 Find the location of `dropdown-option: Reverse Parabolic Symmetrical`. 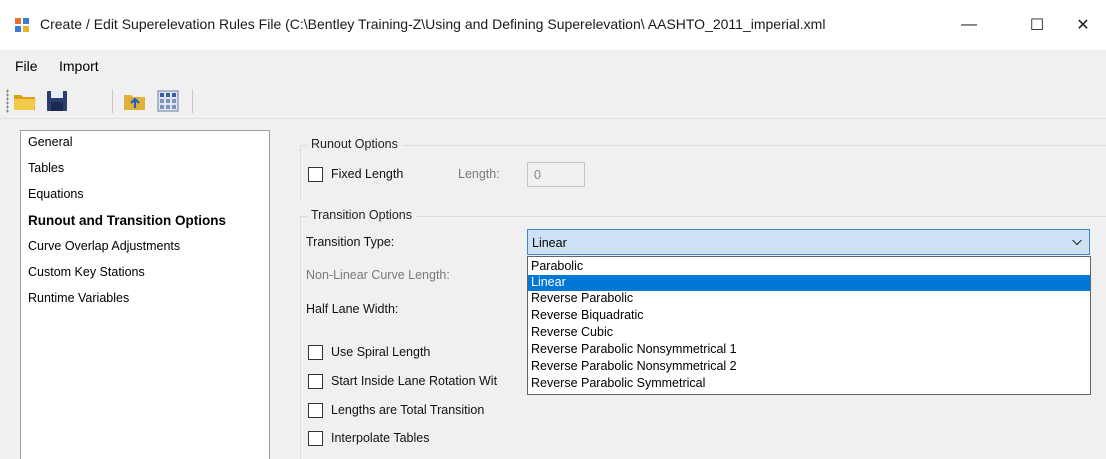

dropdown-option: Reverse Parabolic Symmetrical is located at coordinates (809, 384).